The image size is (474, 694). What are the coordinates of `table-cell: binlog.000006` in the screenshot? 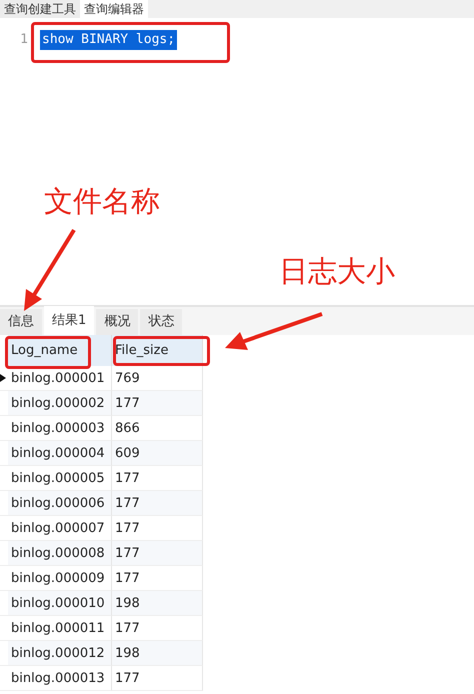 It's located at (60, 503).